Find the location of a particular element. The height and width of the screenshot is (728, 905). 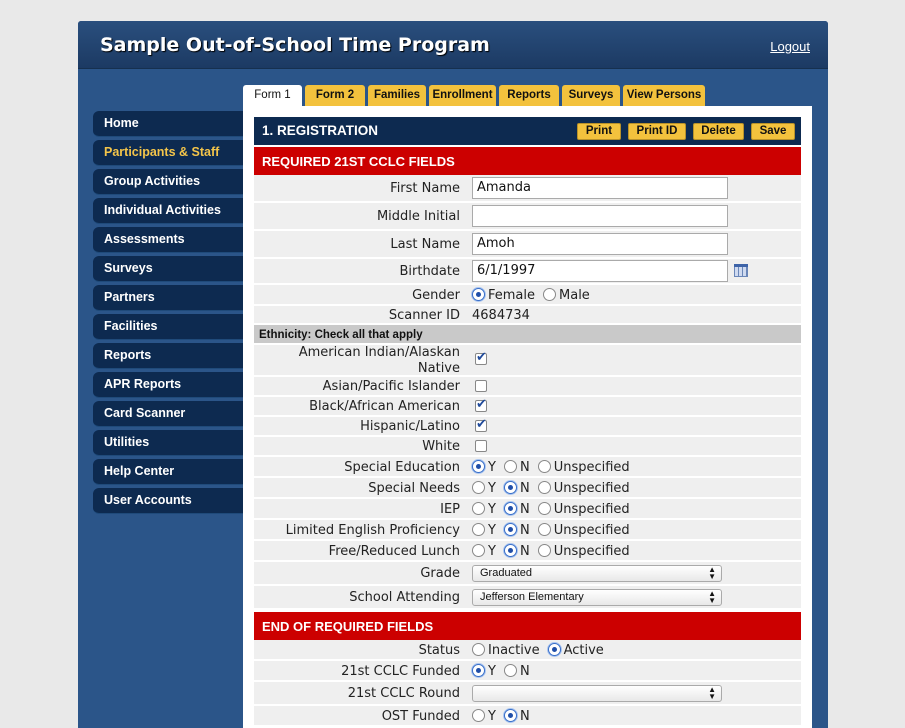

ost-funded-option-n: N is located at coordinates (516, 716).